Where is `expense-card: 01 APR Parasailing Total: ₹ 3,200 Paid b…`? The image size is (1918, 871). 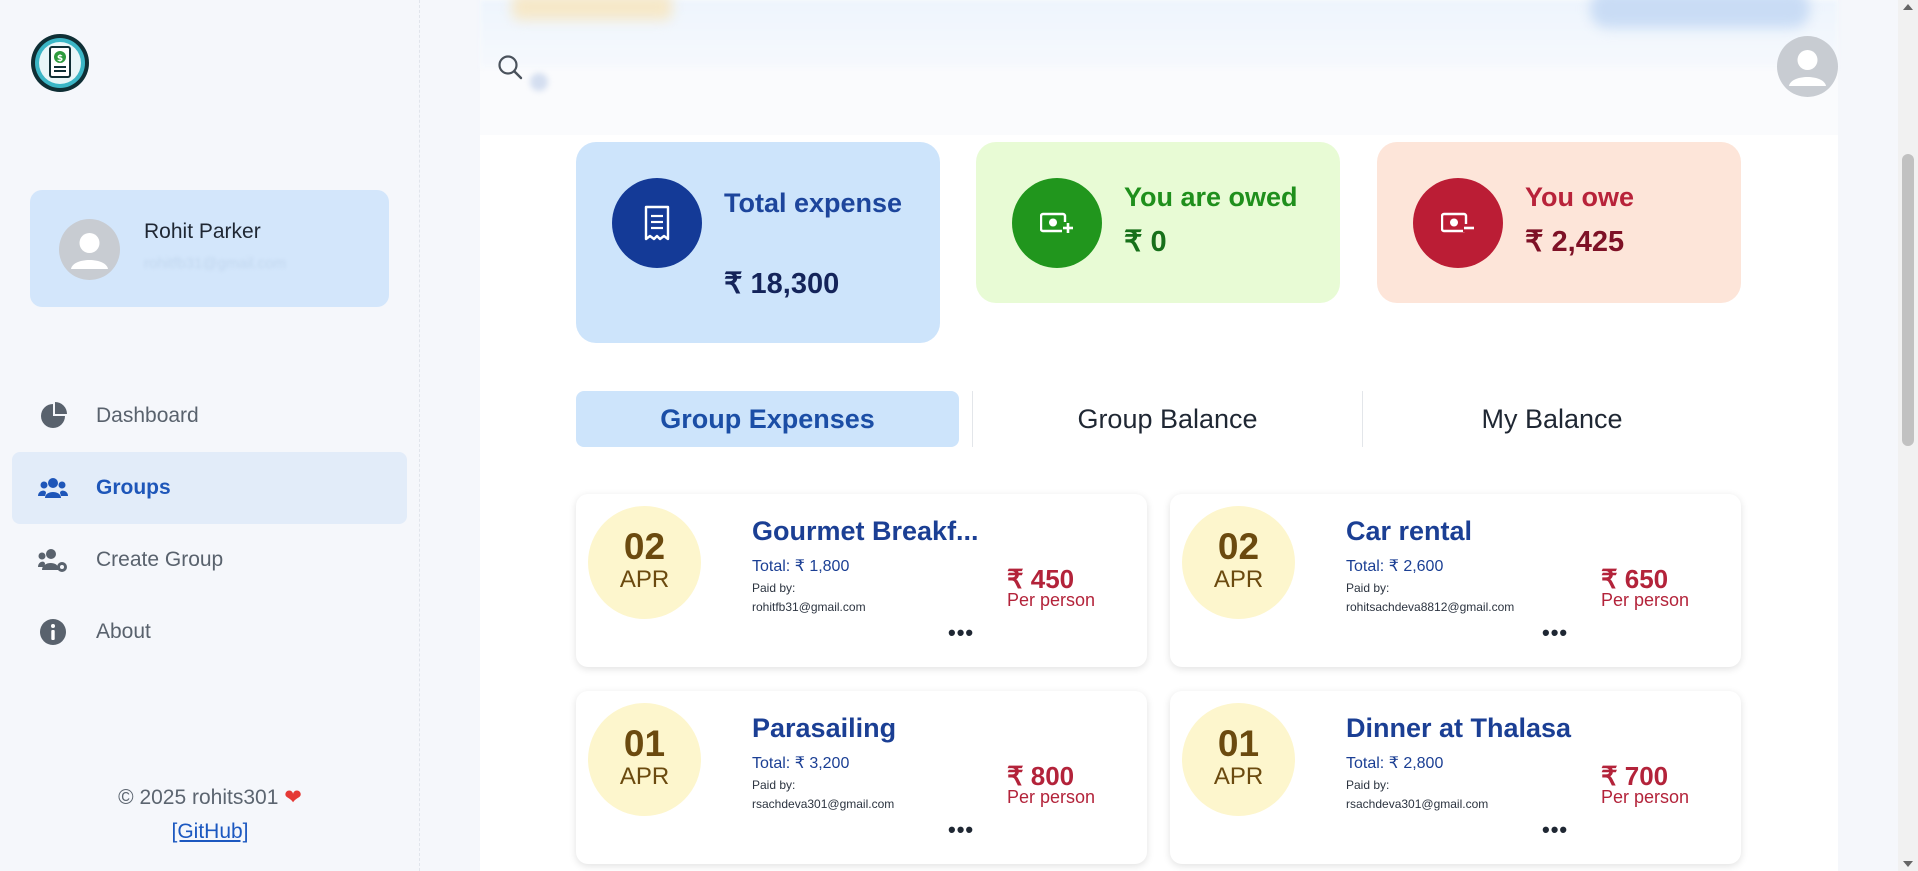 expense-card: 01 APR Parasailing Total: ₹ 3,200 Paid b… is located at coordinates (861, 777).